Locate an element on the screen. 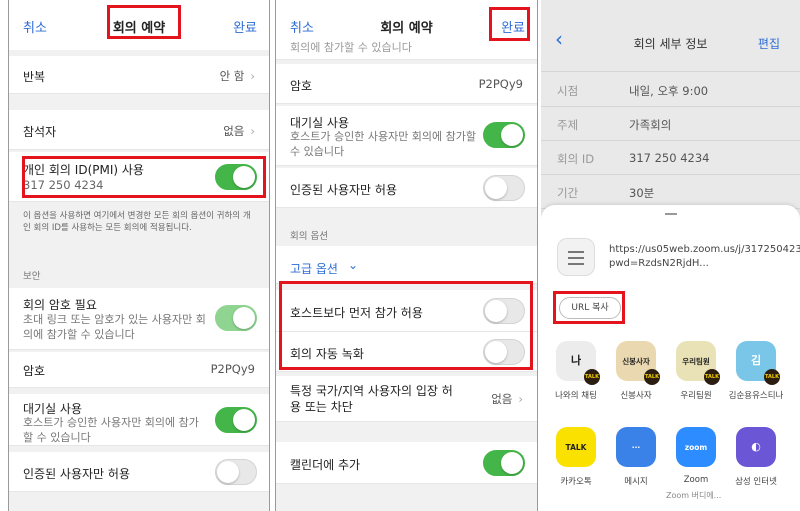 The height and width of the screenshot is (511, 800). detail-value: 317 250 4234 is located at coordinates (669, 158).